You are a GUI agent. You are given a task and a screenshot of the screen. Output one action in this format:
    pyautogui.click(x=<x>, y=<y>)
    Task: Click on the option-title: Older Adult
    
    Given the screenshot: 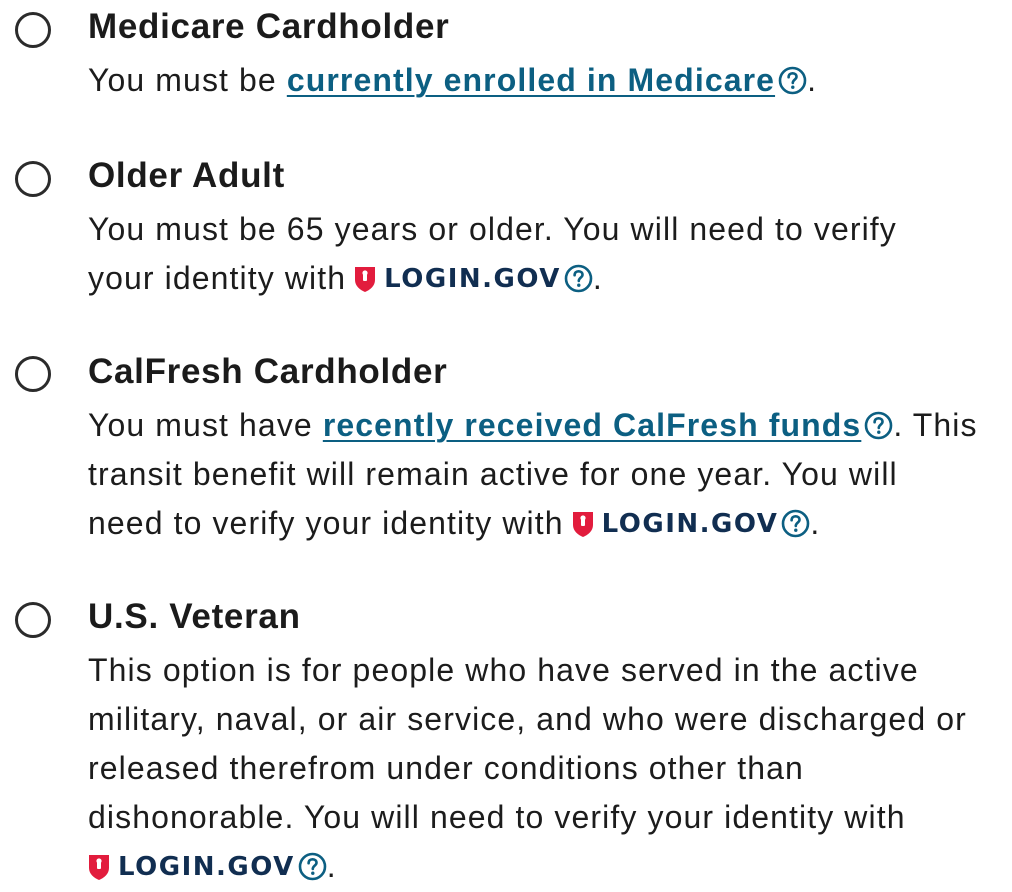 What is the action you would take?
    pyautogui.click(x=186, y=175)
    